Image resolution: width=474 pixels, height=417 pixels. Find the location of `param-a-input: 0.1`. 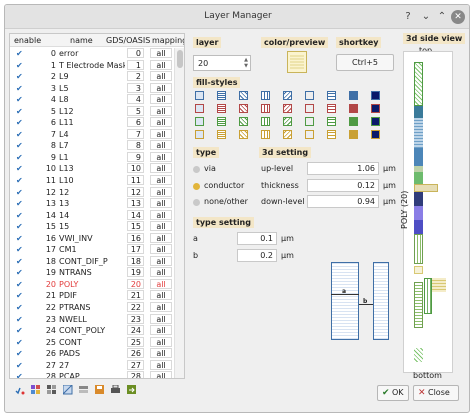

param-a-input: 0.1 is located at coordinates (257, 238).